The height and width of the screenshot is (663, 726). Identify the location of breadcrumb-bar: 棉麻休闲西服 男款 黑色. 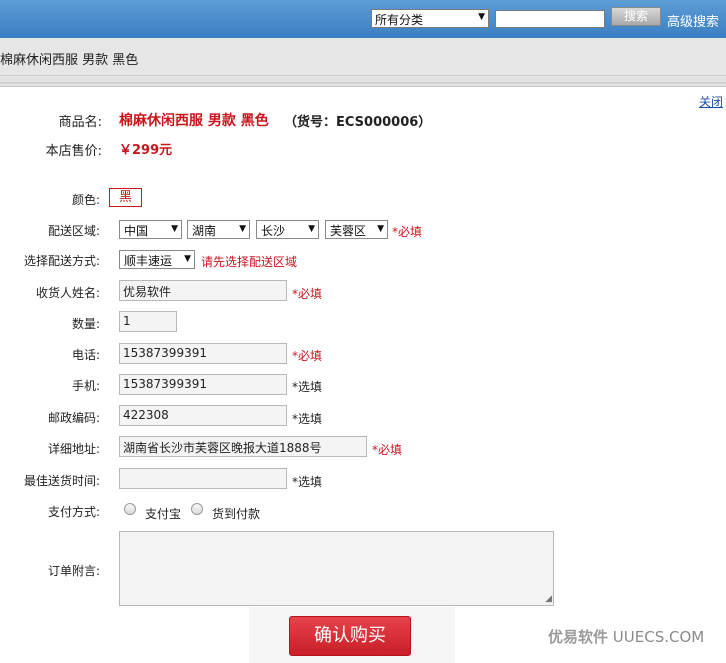
(363, 57).